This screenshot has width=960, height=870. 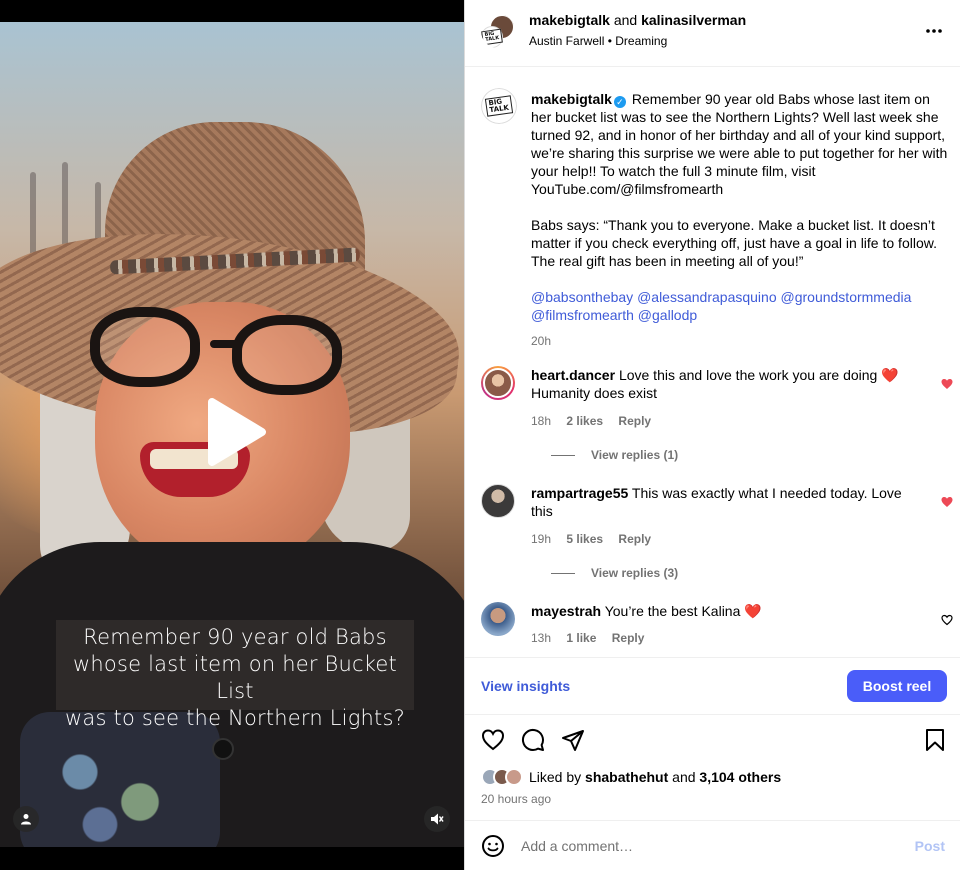 I want to click on caption-line: whose last item on her Bucket List, so click(x=235, y=677).